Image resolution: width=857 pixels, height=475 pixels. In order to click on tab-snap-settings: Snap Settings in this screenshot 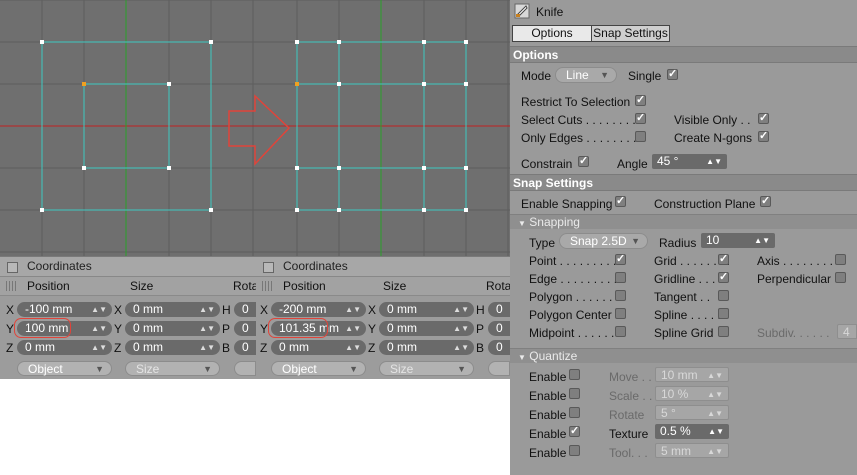, I will do `click(630, 33)`.